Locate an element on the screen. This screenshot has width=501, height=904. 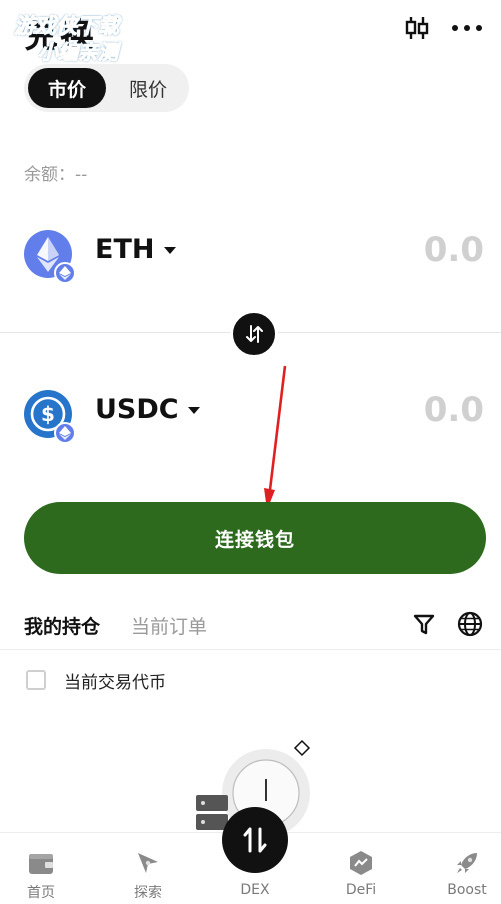
nav-item-boost: Boost is located at coordinates (461, 868).